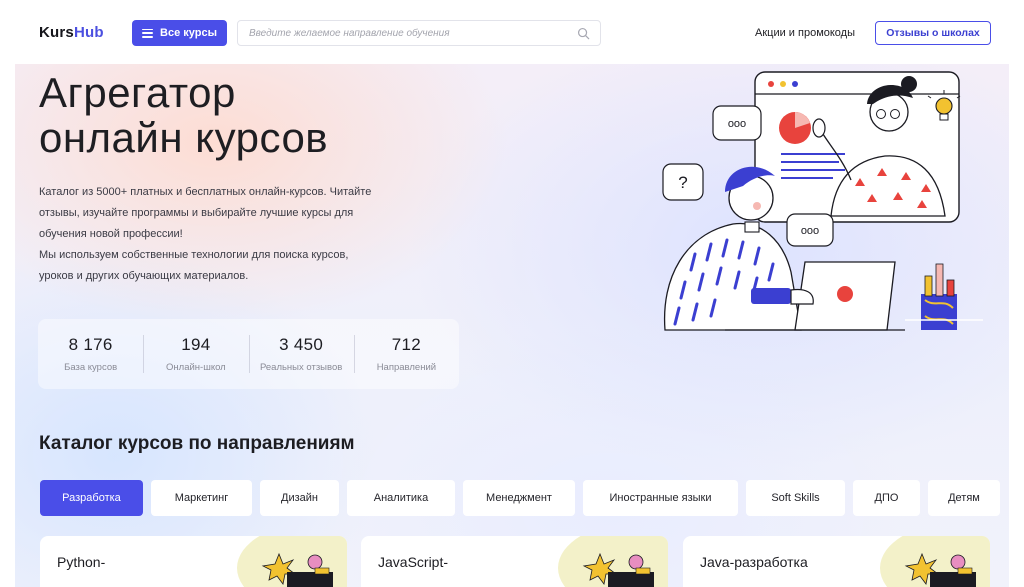  I want to click on stat-label: Направлений, so click(406, 367).